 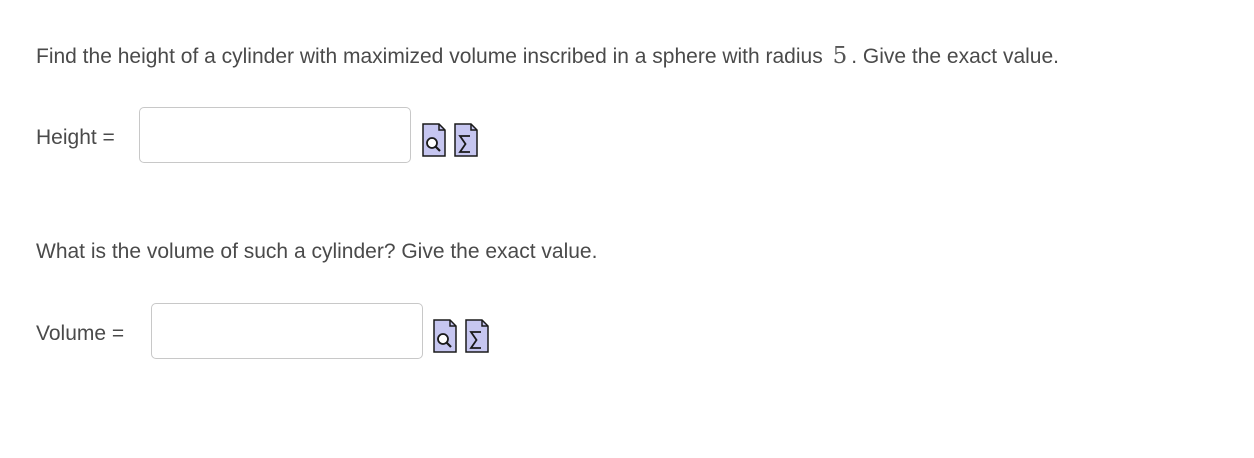 I want to click on height-answer-row: Height =, so click(x=266, y=136).